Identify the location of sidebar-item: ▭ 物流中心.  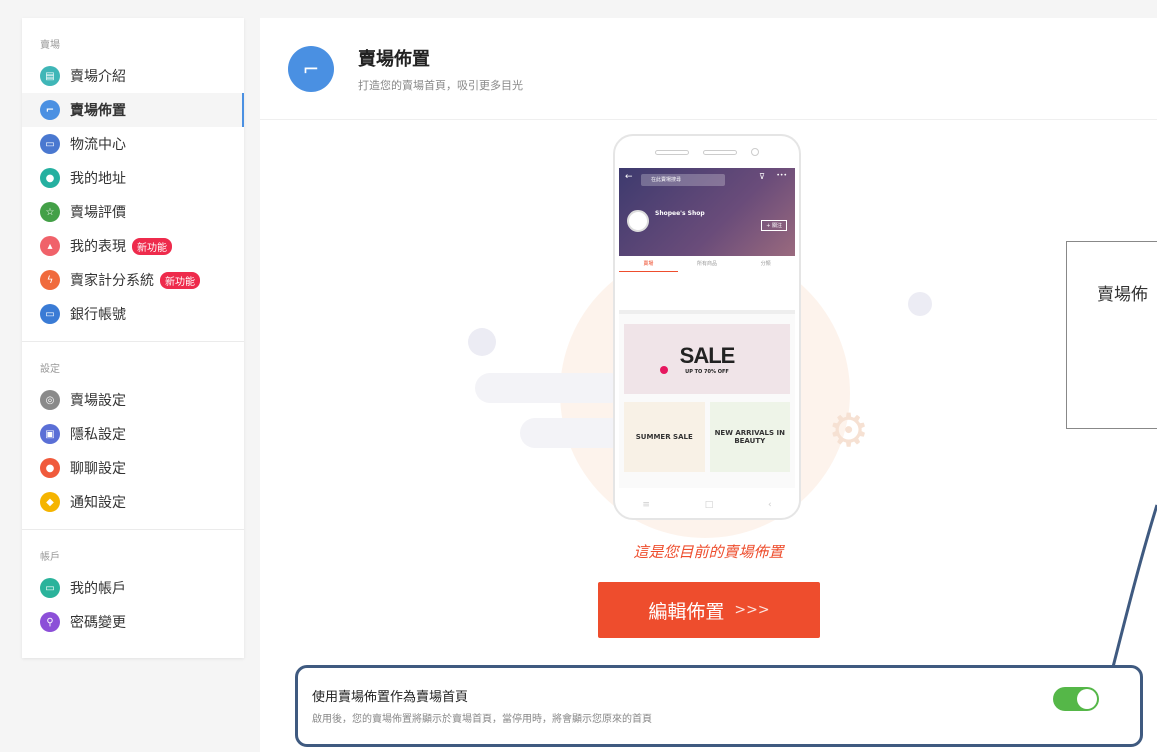
(133, 144).